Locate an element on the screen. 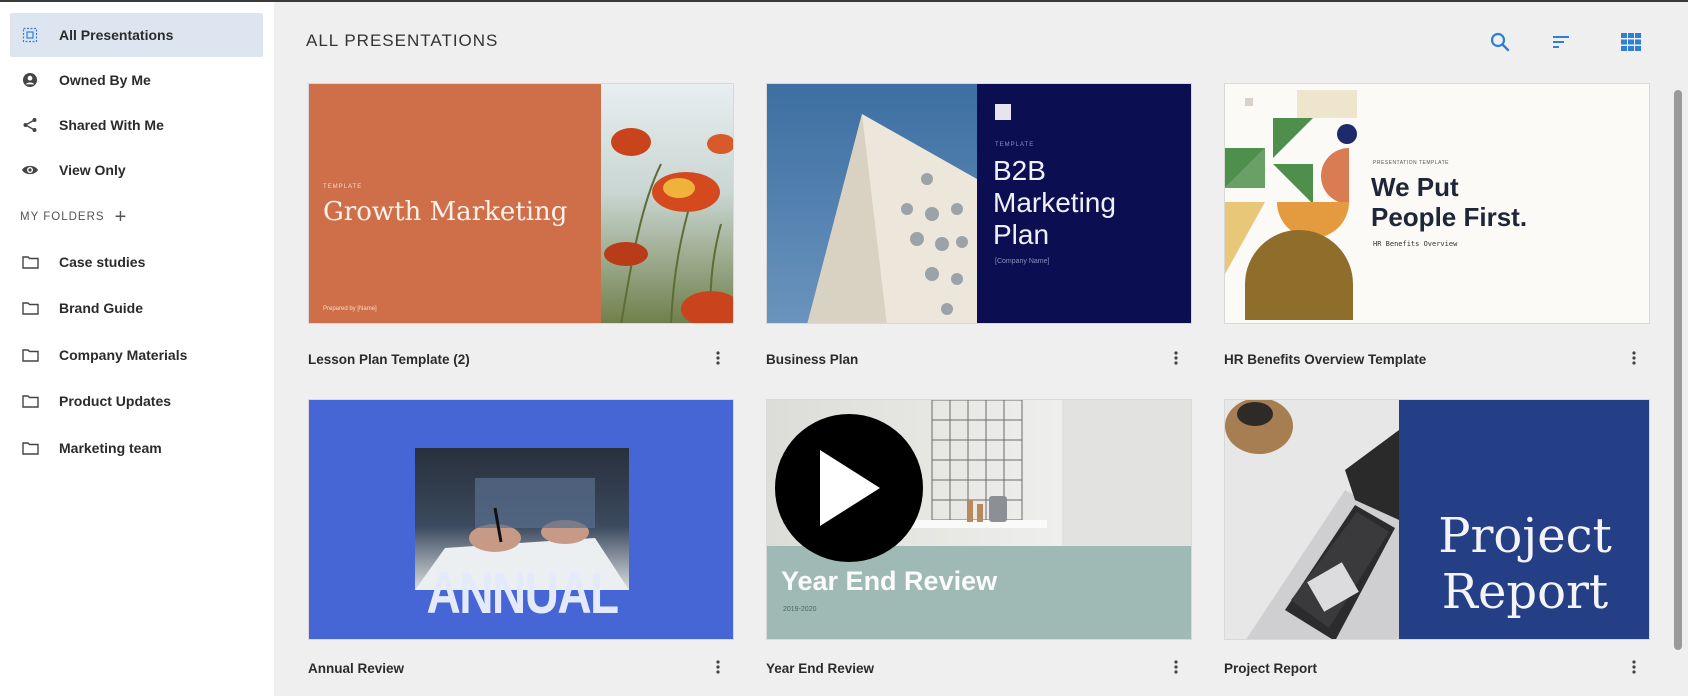 This screenshot has height=696, width=1688. folder-item-product-updates: Product Updates is located at coordinates (136, 401).